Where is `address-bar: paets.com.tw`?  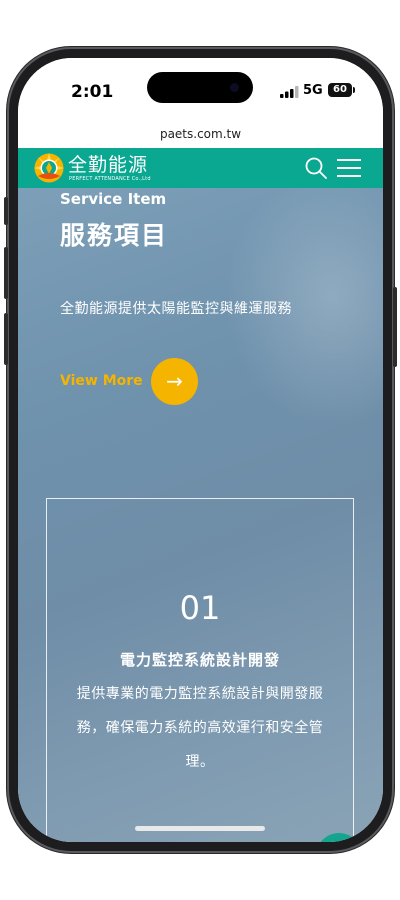 address-bar: paets.com.tw is located at coordinates (200, 134).